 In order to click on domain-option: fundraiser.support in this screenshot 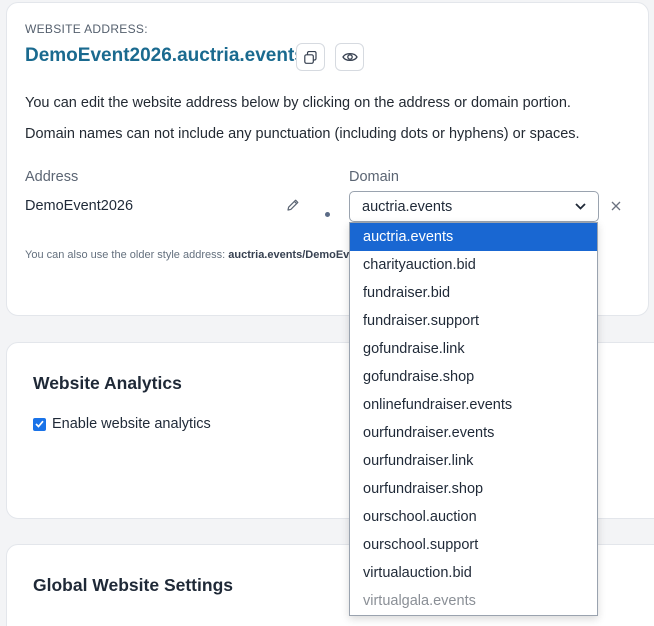, I will do `click(473, 321)`.